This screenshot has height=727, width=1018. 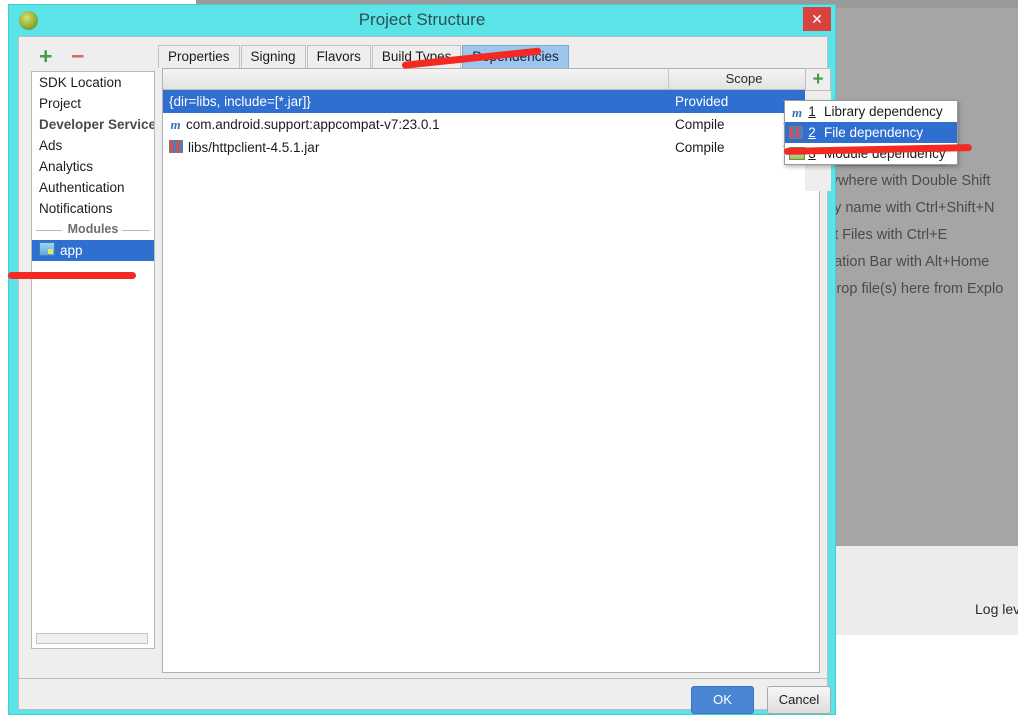 What do you see at coordinates (93, 229) in the screenshot?
I see `sidebar-separator-modules: Modules` at bounding box center [93, 229].